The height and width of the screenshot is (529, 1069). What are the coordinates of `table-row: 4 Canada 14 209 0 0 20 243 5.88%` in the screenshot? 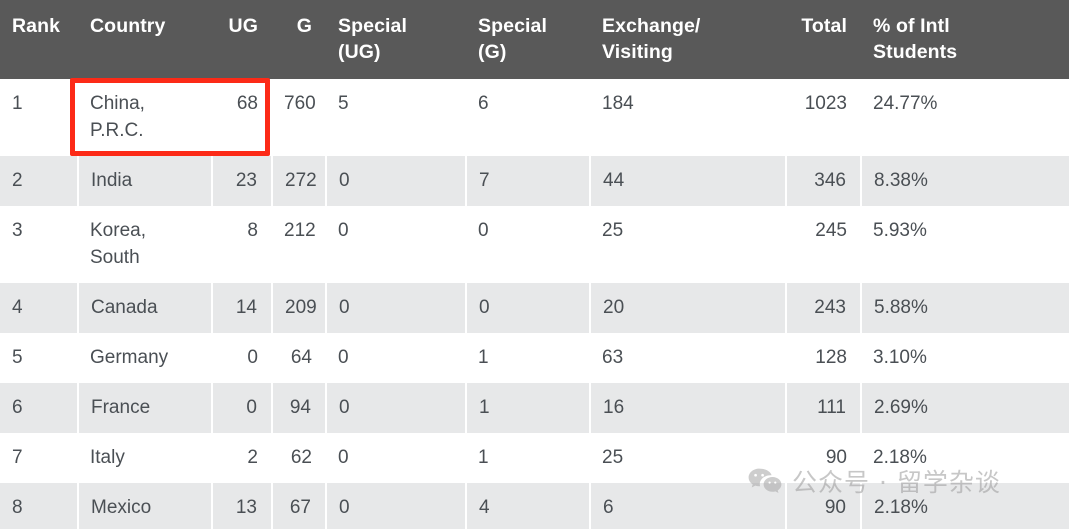 It's located at (534, 308).